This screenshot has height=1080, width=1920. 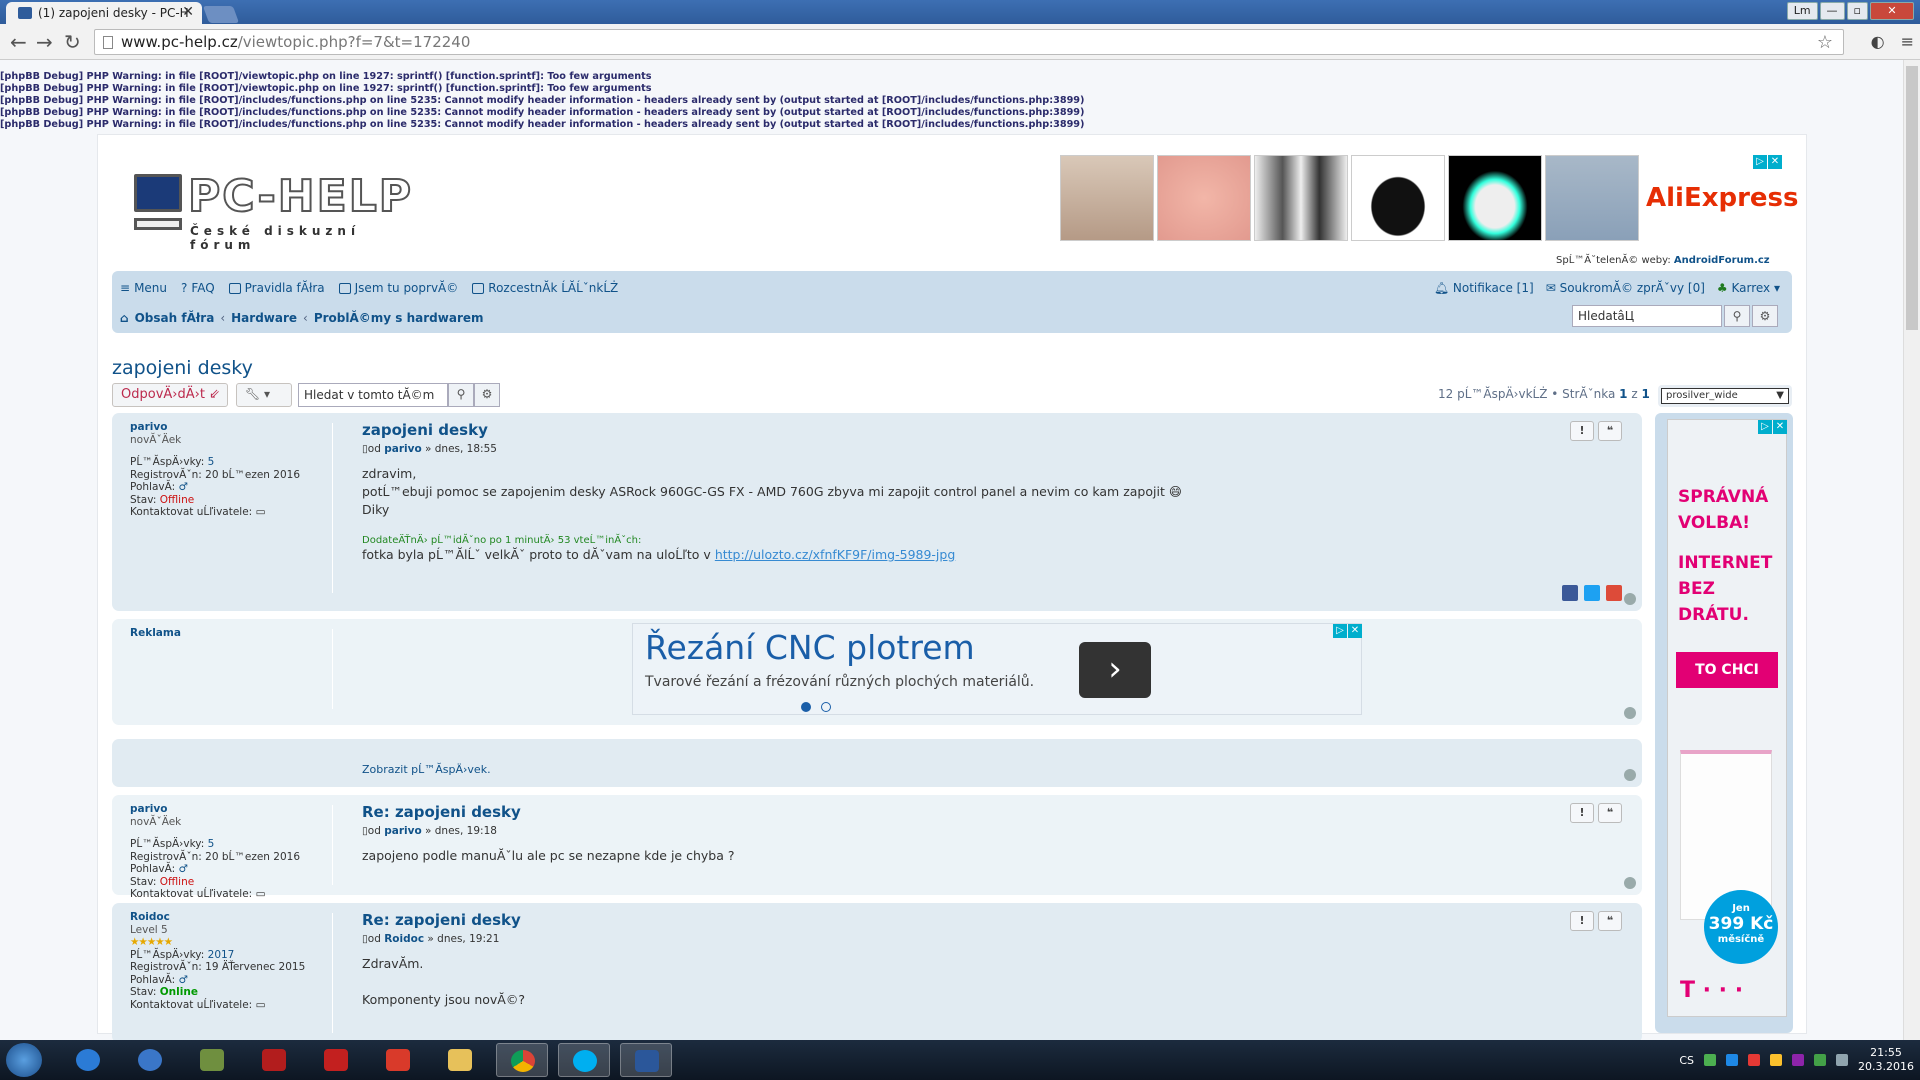 What do you see at coordinates (182, 368) in the screenshot?
I see `topic-title: zapojeni desky` at bounding box center [182, 368].